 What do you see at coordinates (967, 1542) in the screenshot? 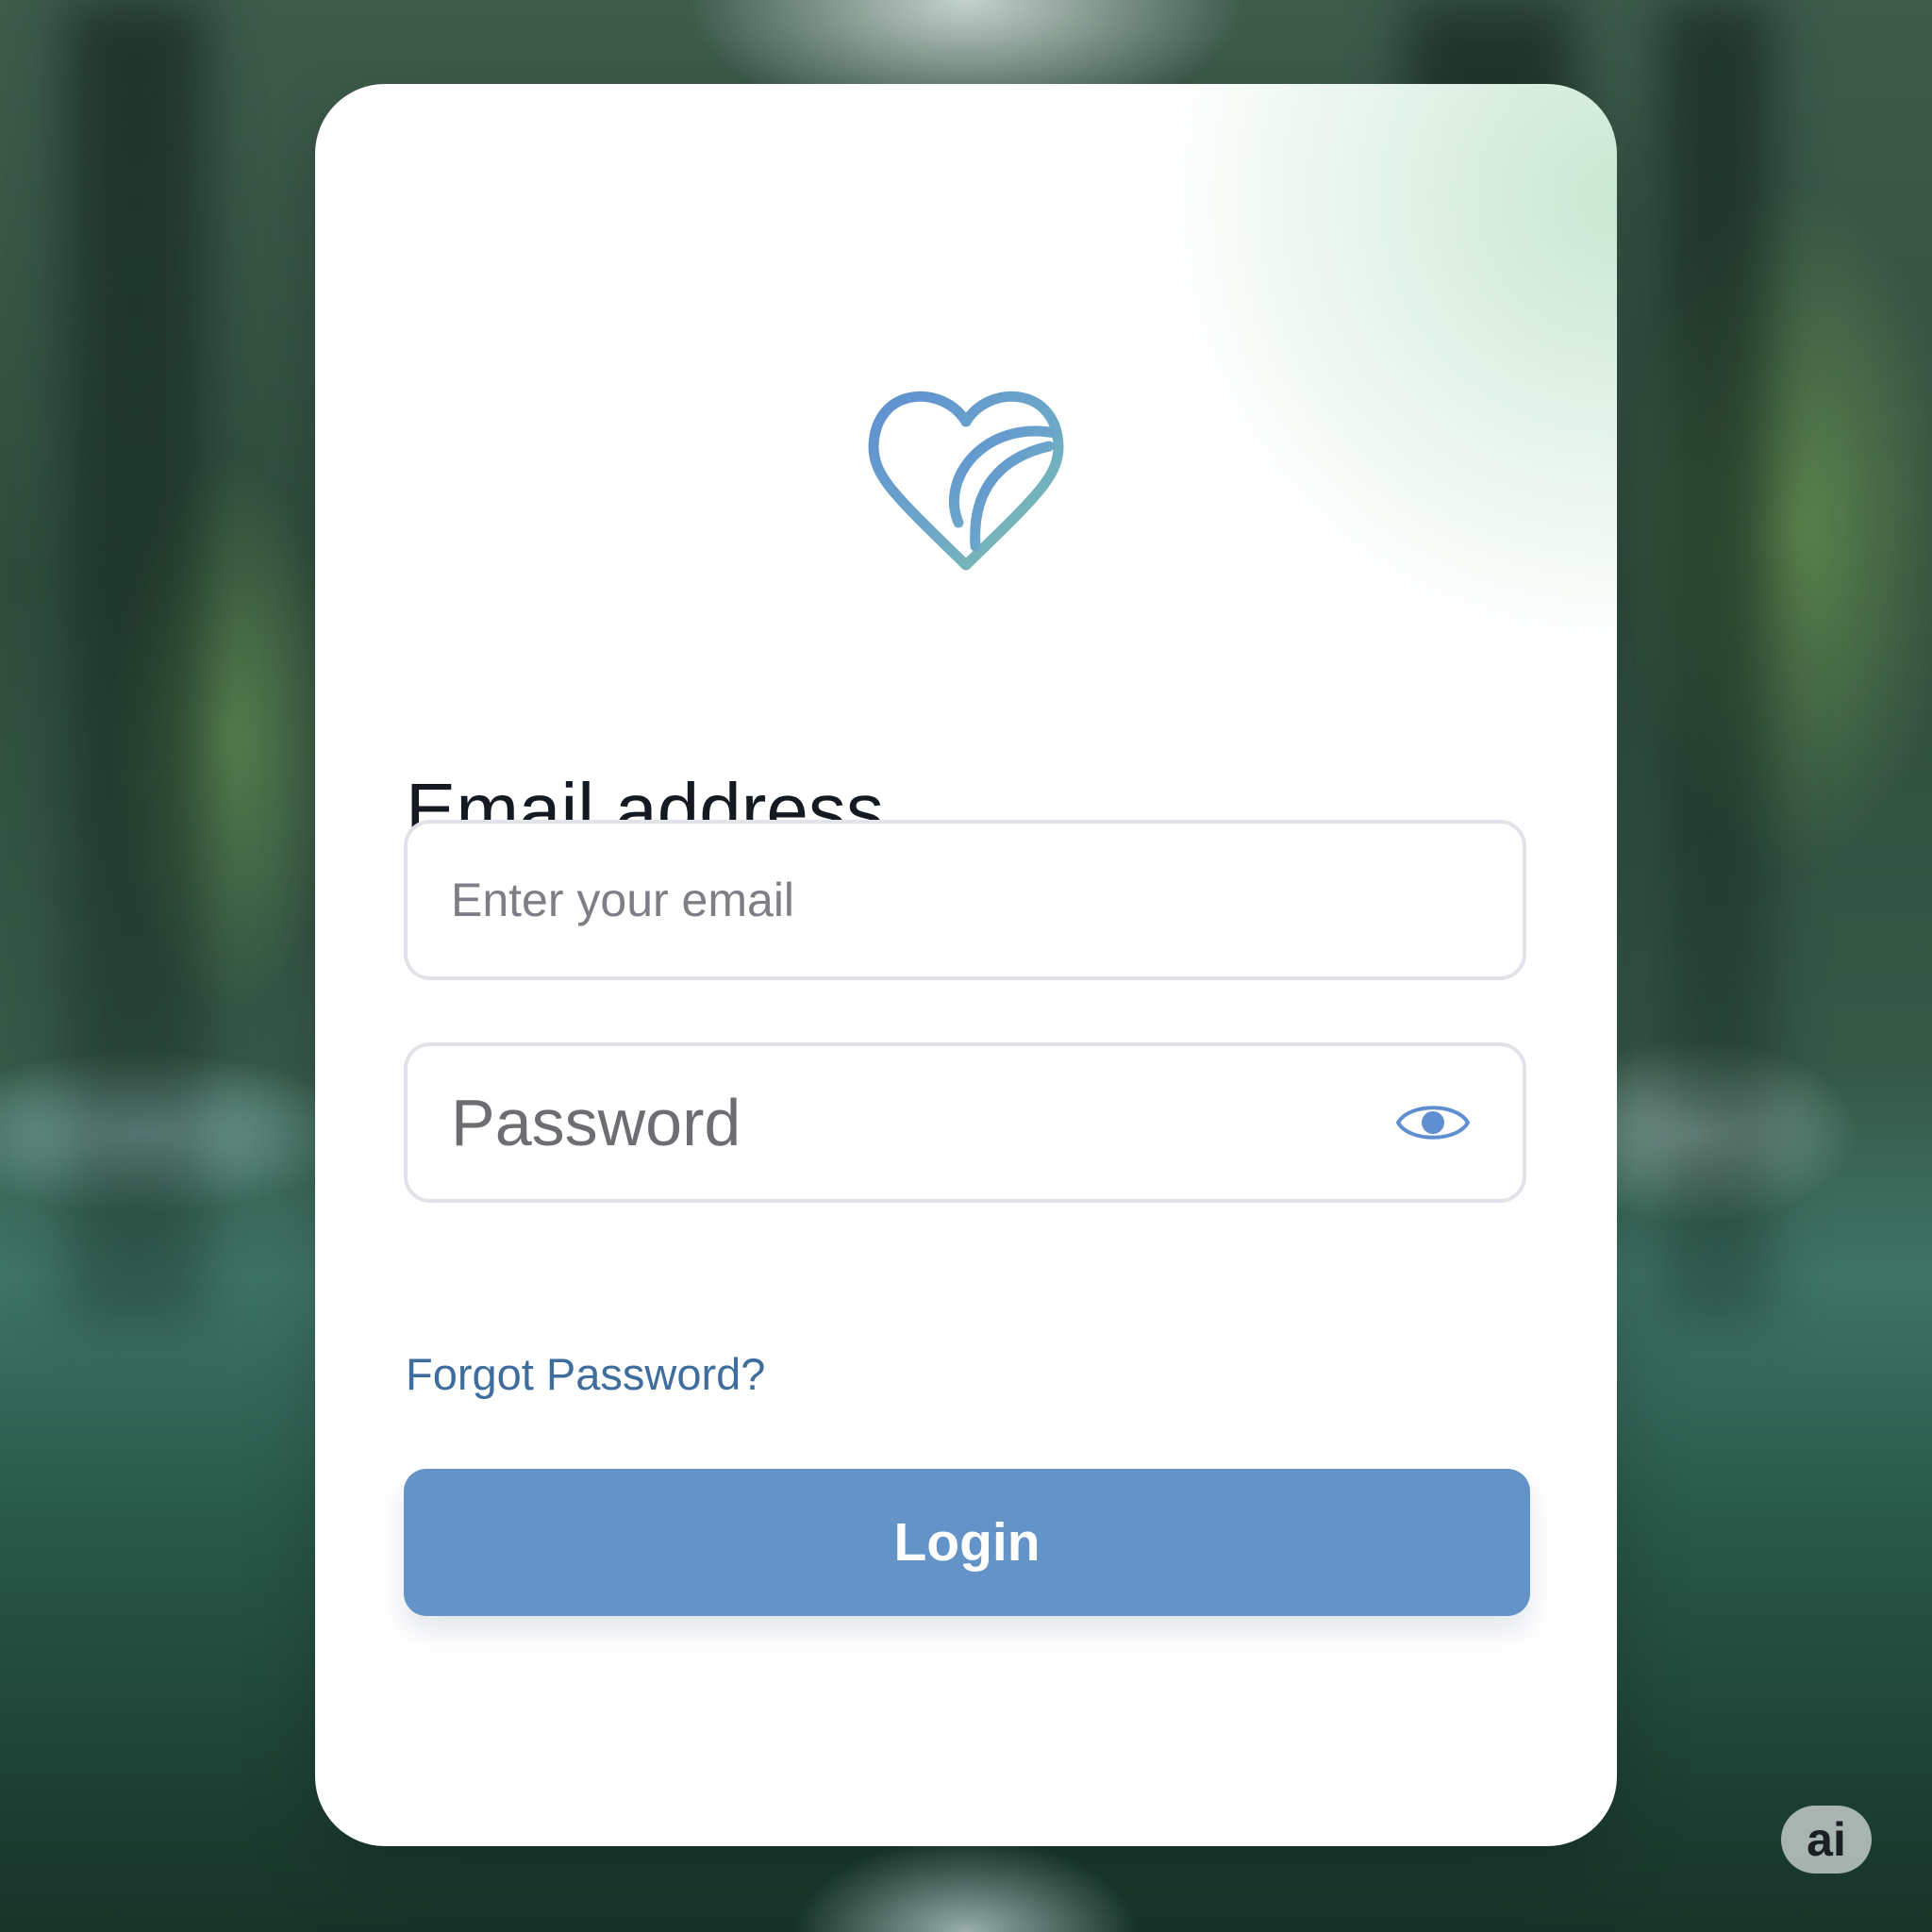
I see `login-button: Login` at bounding box center [967, 1542].